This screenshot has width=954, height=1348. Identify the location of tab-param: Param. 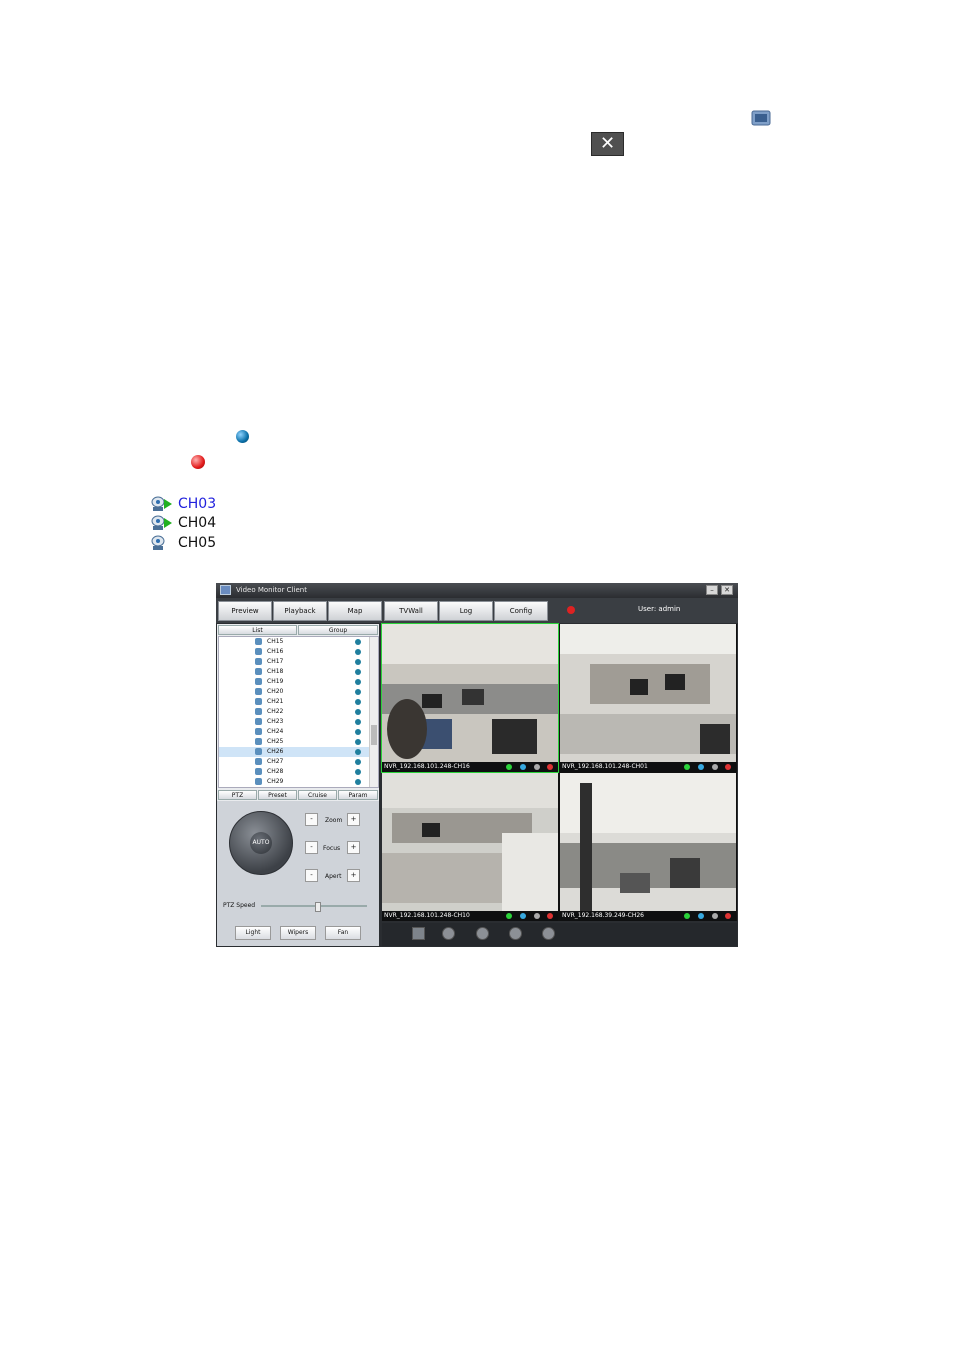
(358, 795).